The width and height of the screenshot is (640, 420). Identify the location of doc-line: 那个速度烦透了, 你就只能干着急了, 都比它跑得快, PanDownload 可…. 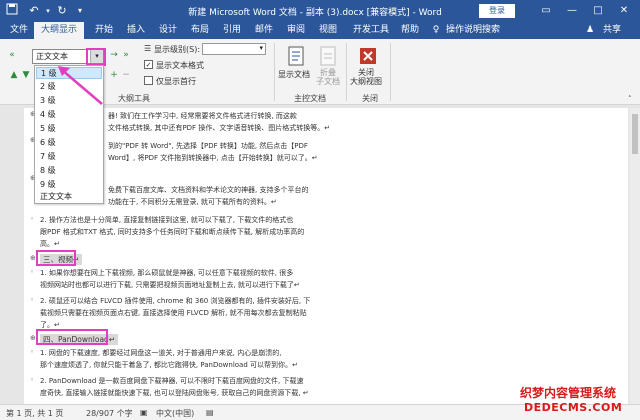
(169, 365).